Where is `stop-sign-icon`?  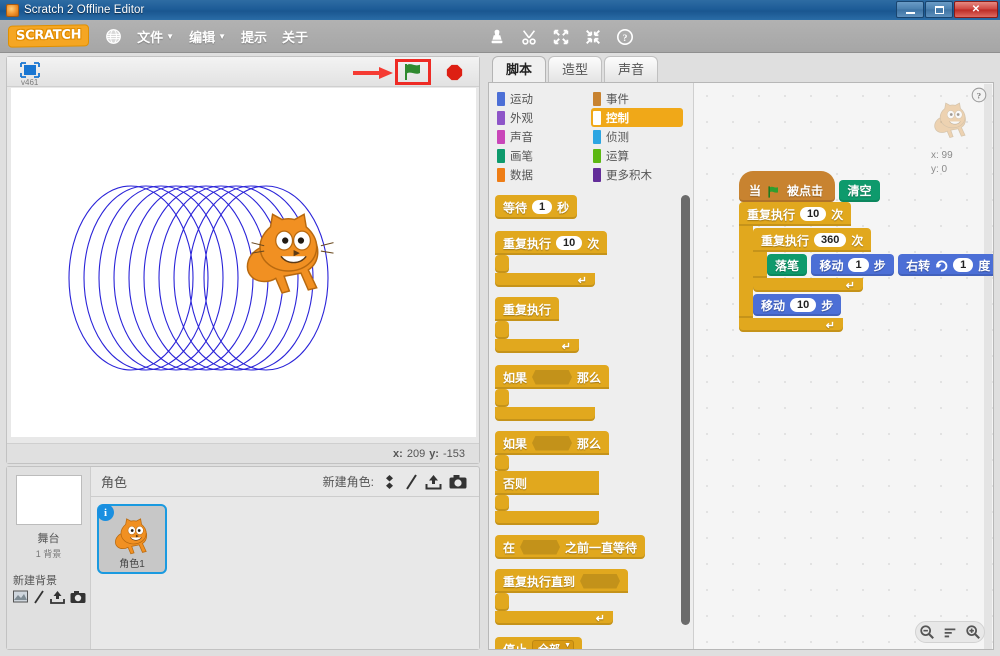
stop-sign-icon is located at coordinates (454, 72).